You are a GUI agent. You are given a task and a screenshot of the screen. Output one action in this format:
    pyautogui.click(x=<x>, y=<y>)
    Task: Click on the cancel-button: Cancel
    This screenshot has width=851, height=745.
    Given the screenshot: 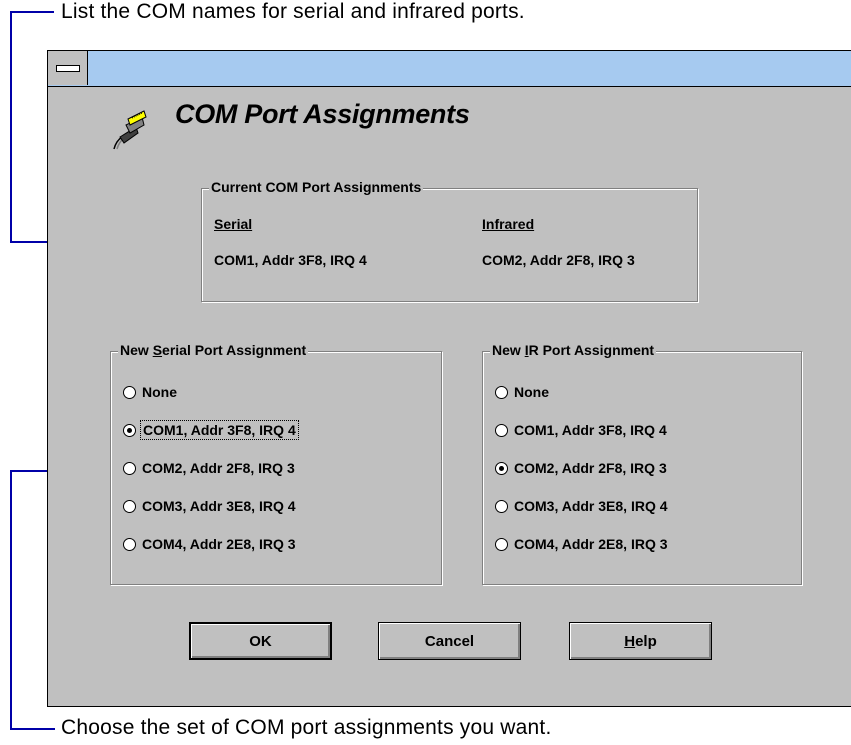 What is the action you would take?
    pyautogui.click(x=449, y=641)
    